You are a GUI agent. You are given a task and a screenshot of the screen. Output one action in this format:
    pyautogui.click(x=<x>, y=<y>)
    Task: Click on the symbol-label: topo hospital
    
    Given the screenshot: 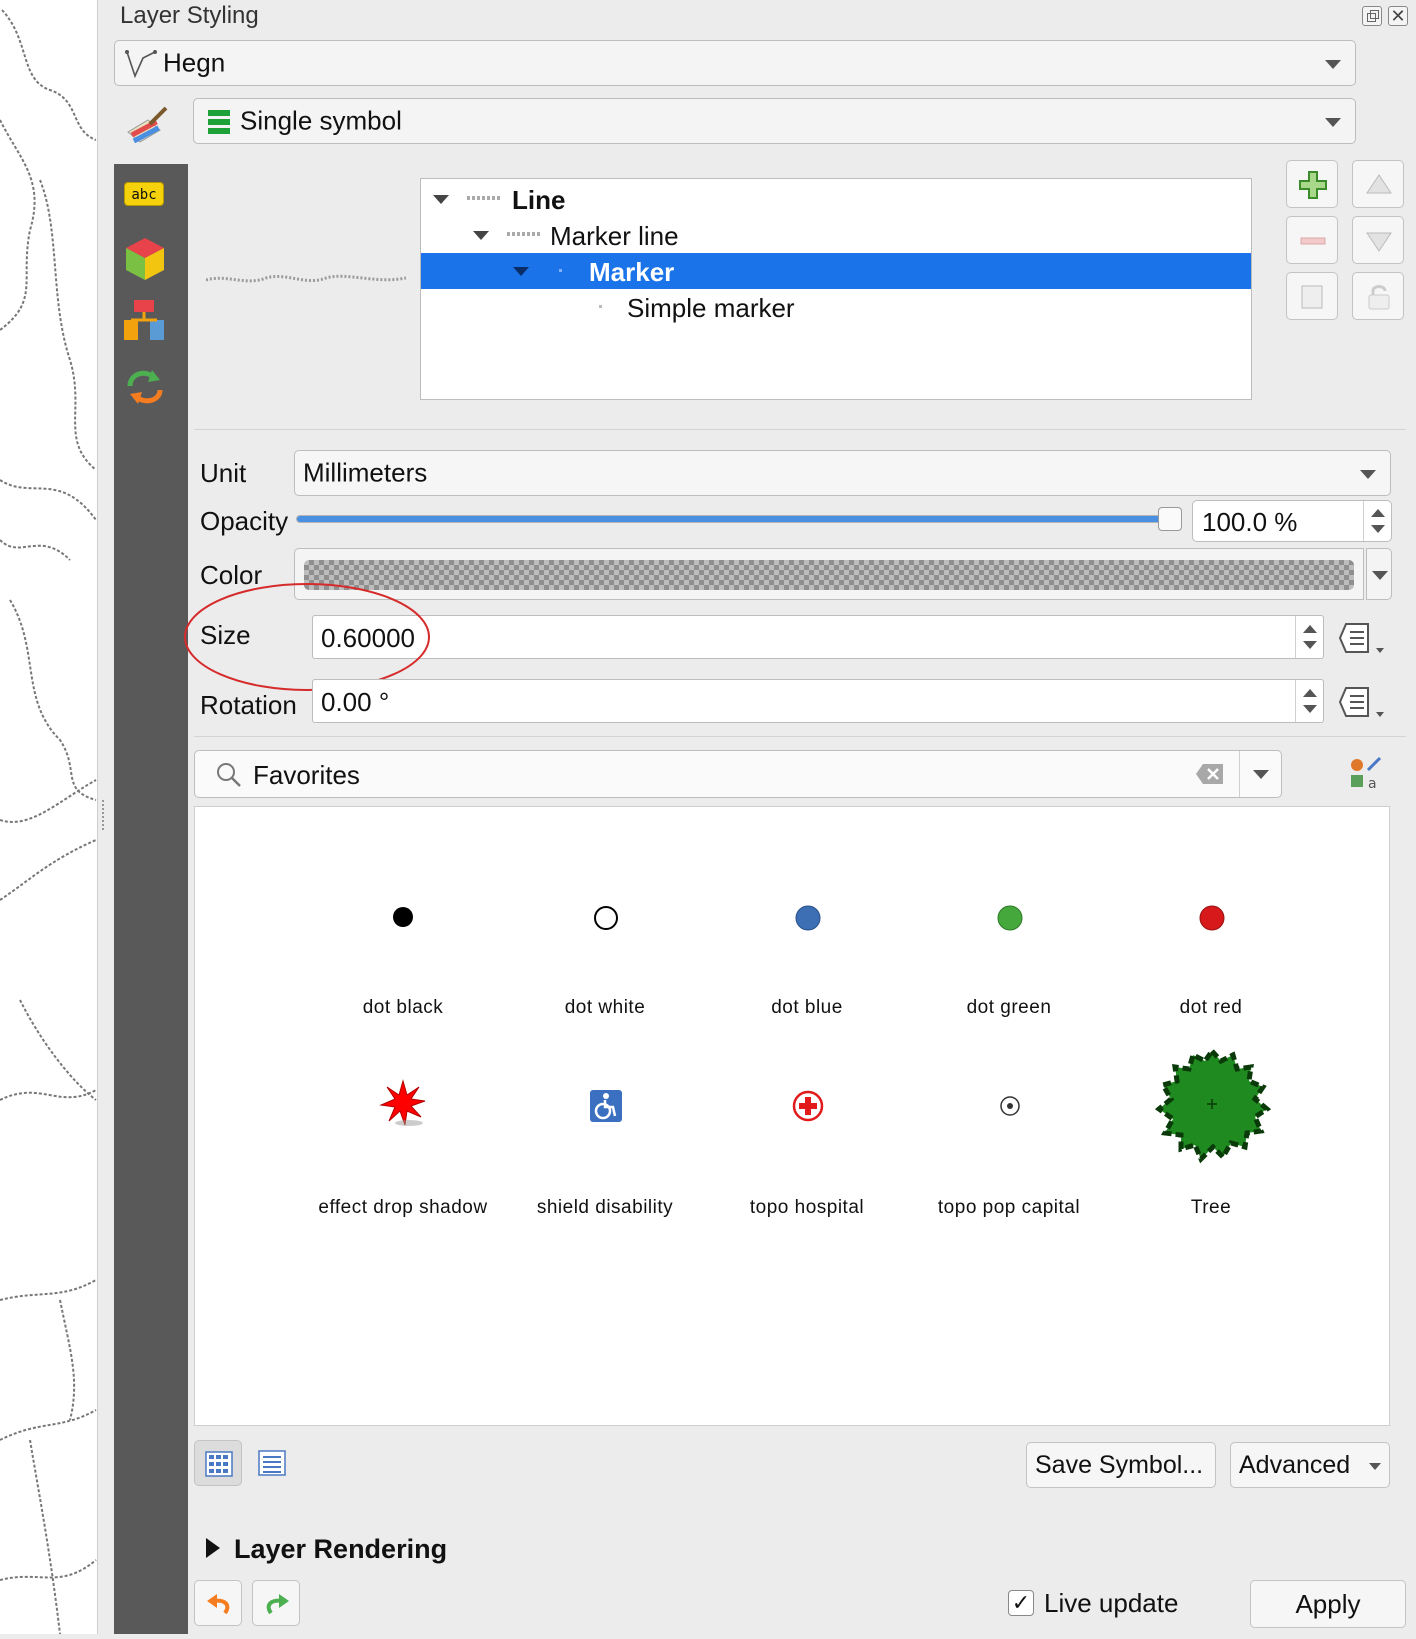 What is the action you would take?
    pyautogui.click(x=807, y=1207)
    